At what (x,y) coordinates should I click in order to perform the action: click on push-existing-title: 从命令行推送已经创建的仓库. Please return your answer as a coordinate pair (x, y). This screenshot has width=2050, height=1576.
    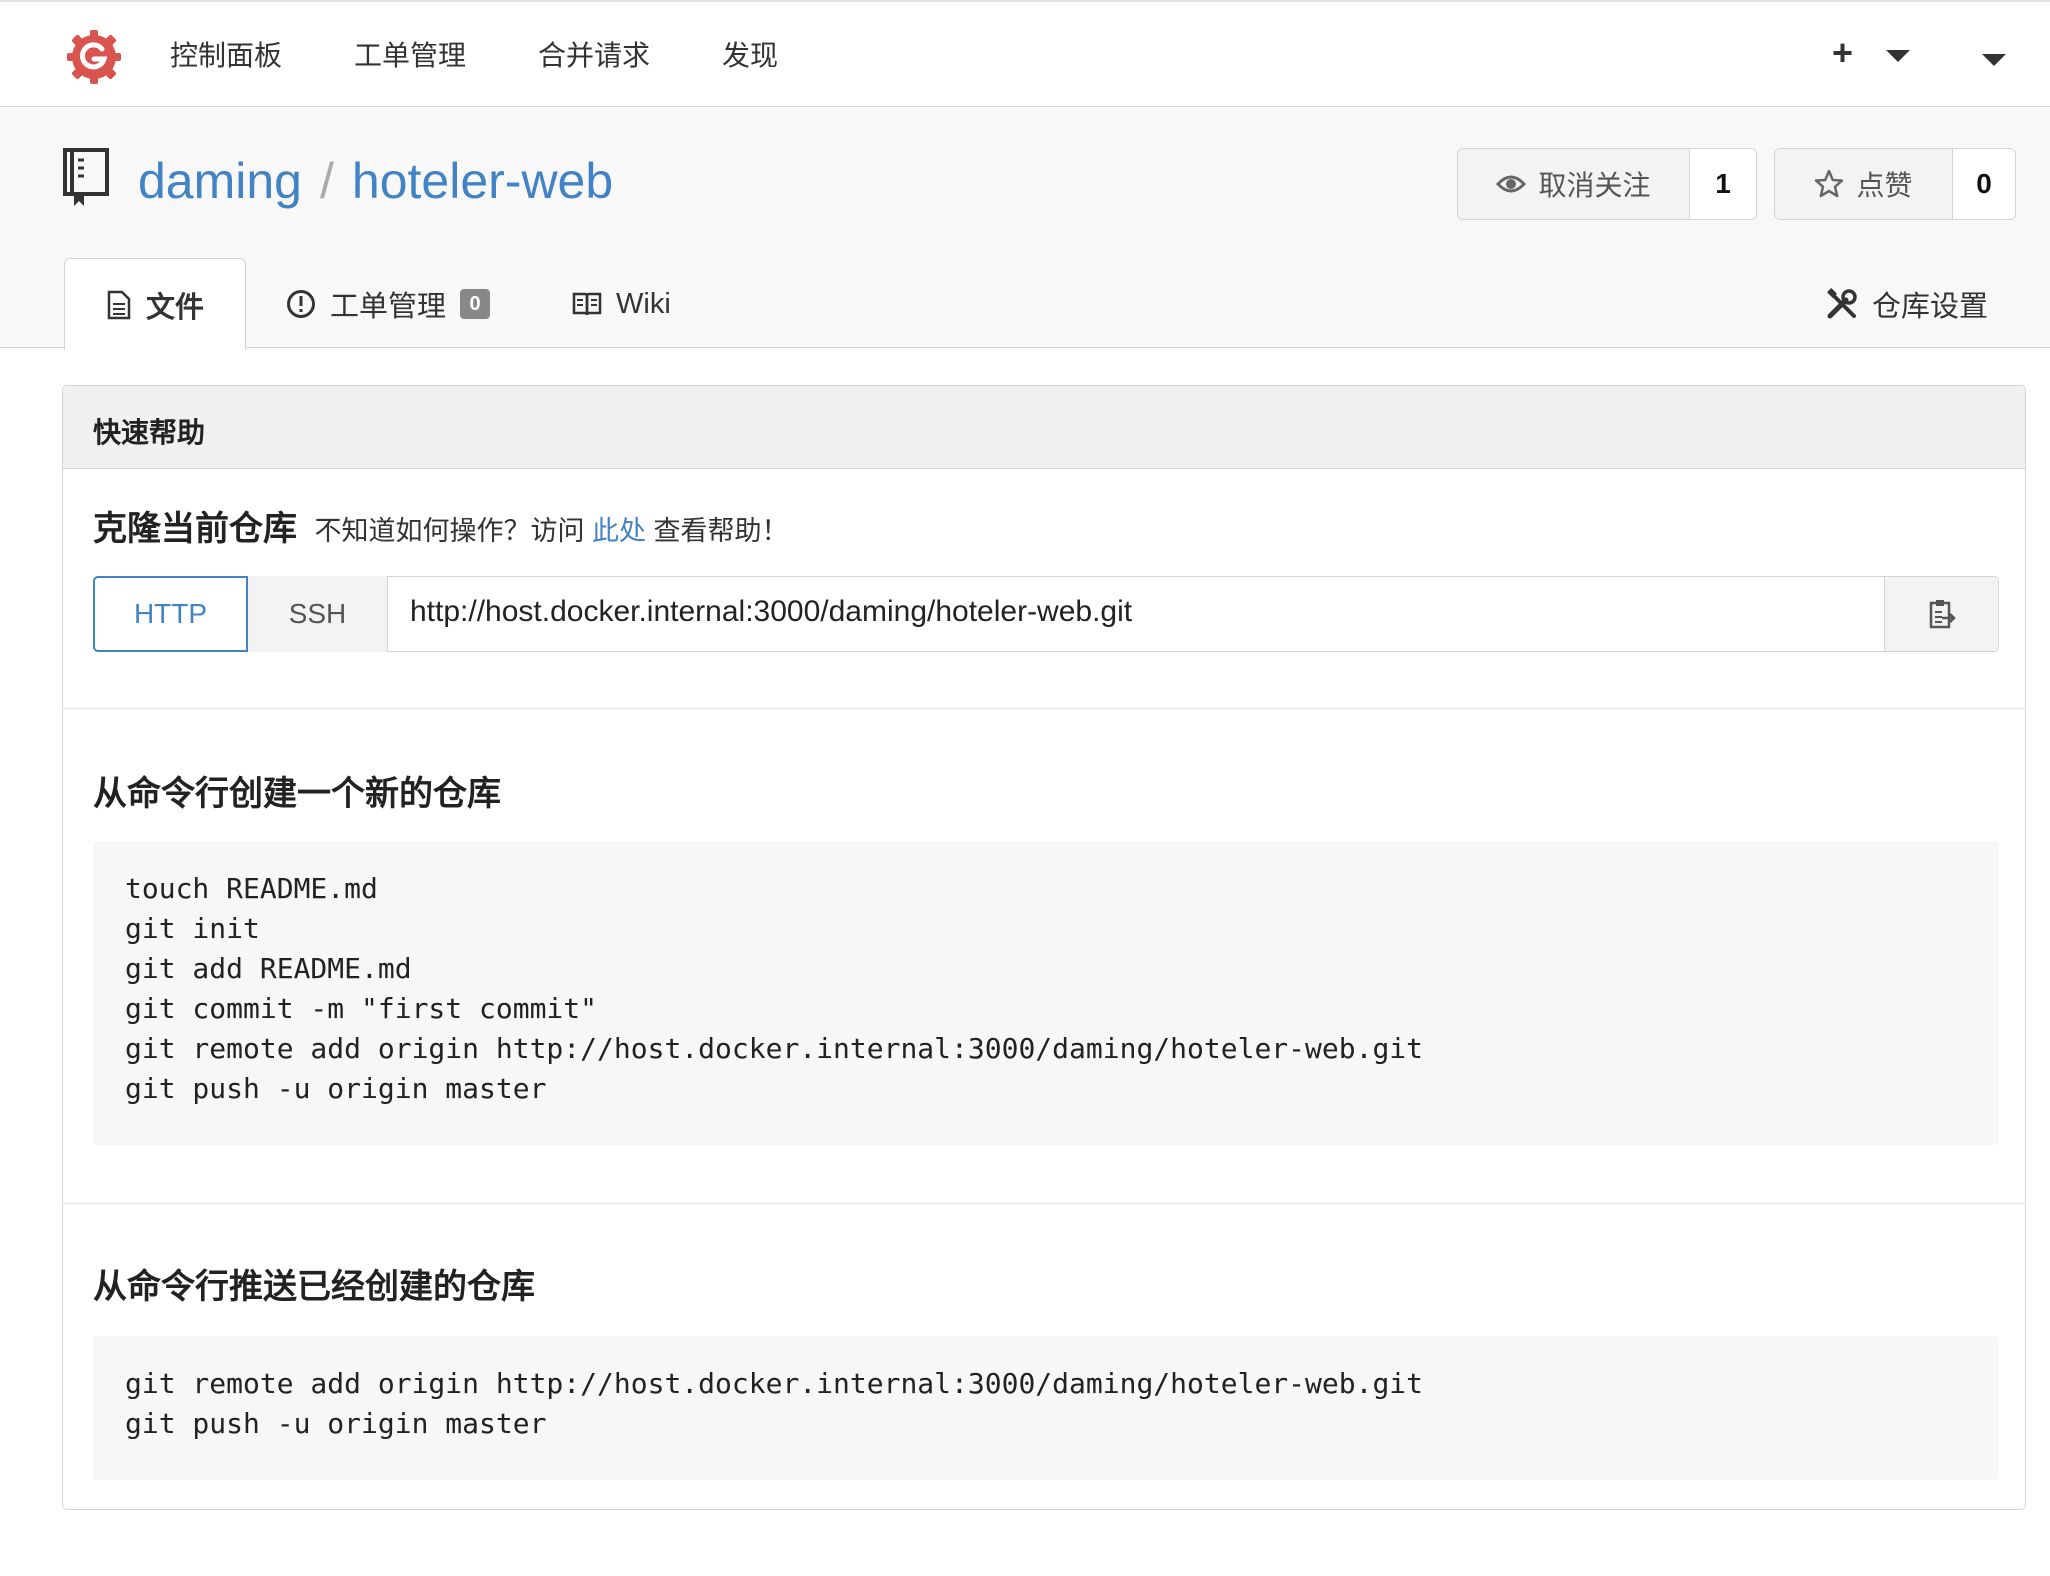
    Looking at the image, I should click on (314, 1287).